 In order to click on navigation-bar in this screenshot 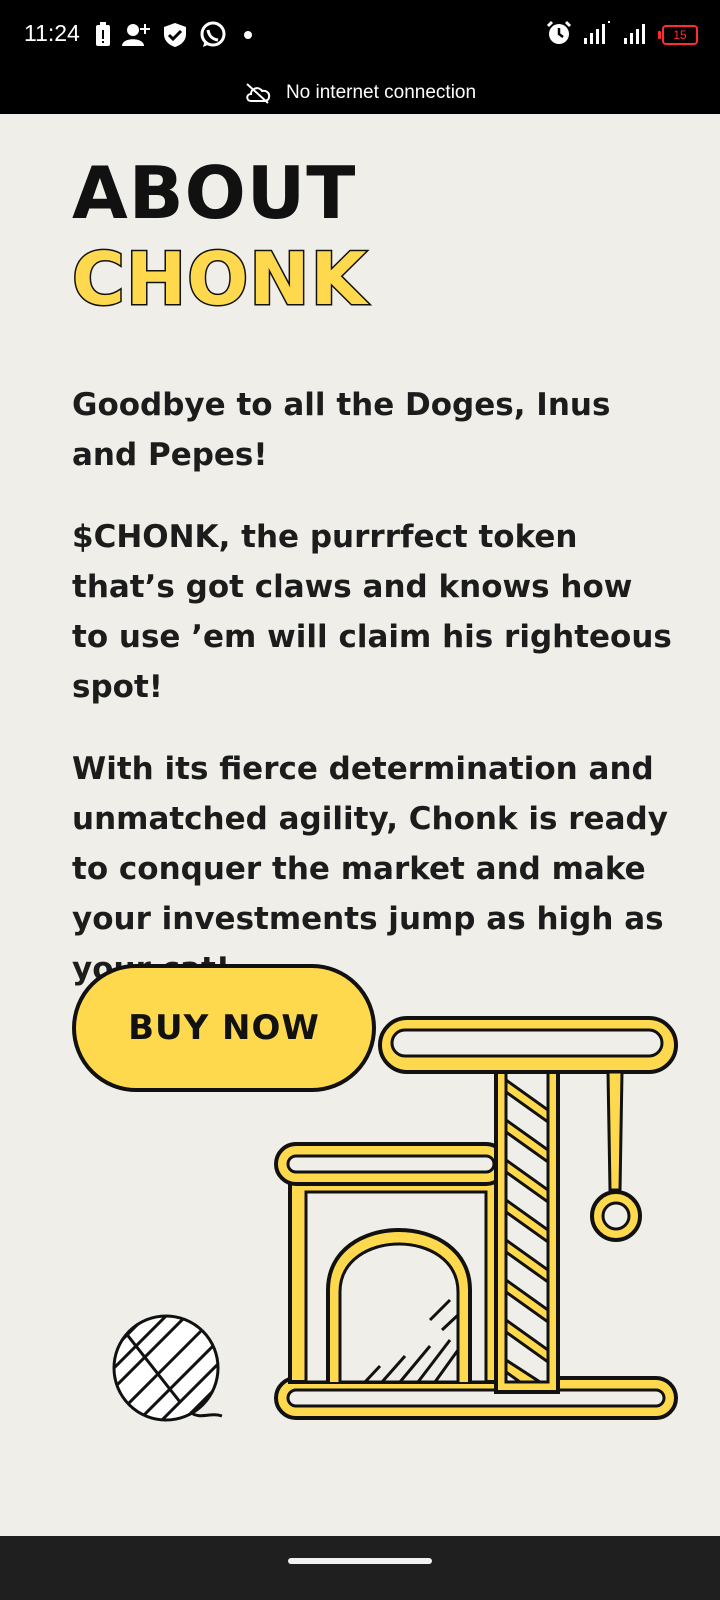, I will do `click(360, 1568)`.